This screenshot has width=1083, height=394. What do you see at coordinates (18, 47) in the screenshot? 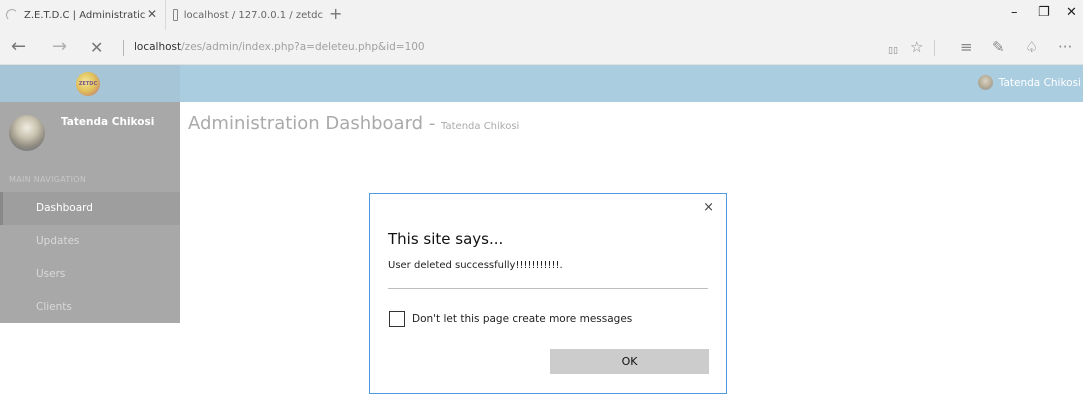
I see `back-arrow-icon: ←` at bounding box center [18, 47].